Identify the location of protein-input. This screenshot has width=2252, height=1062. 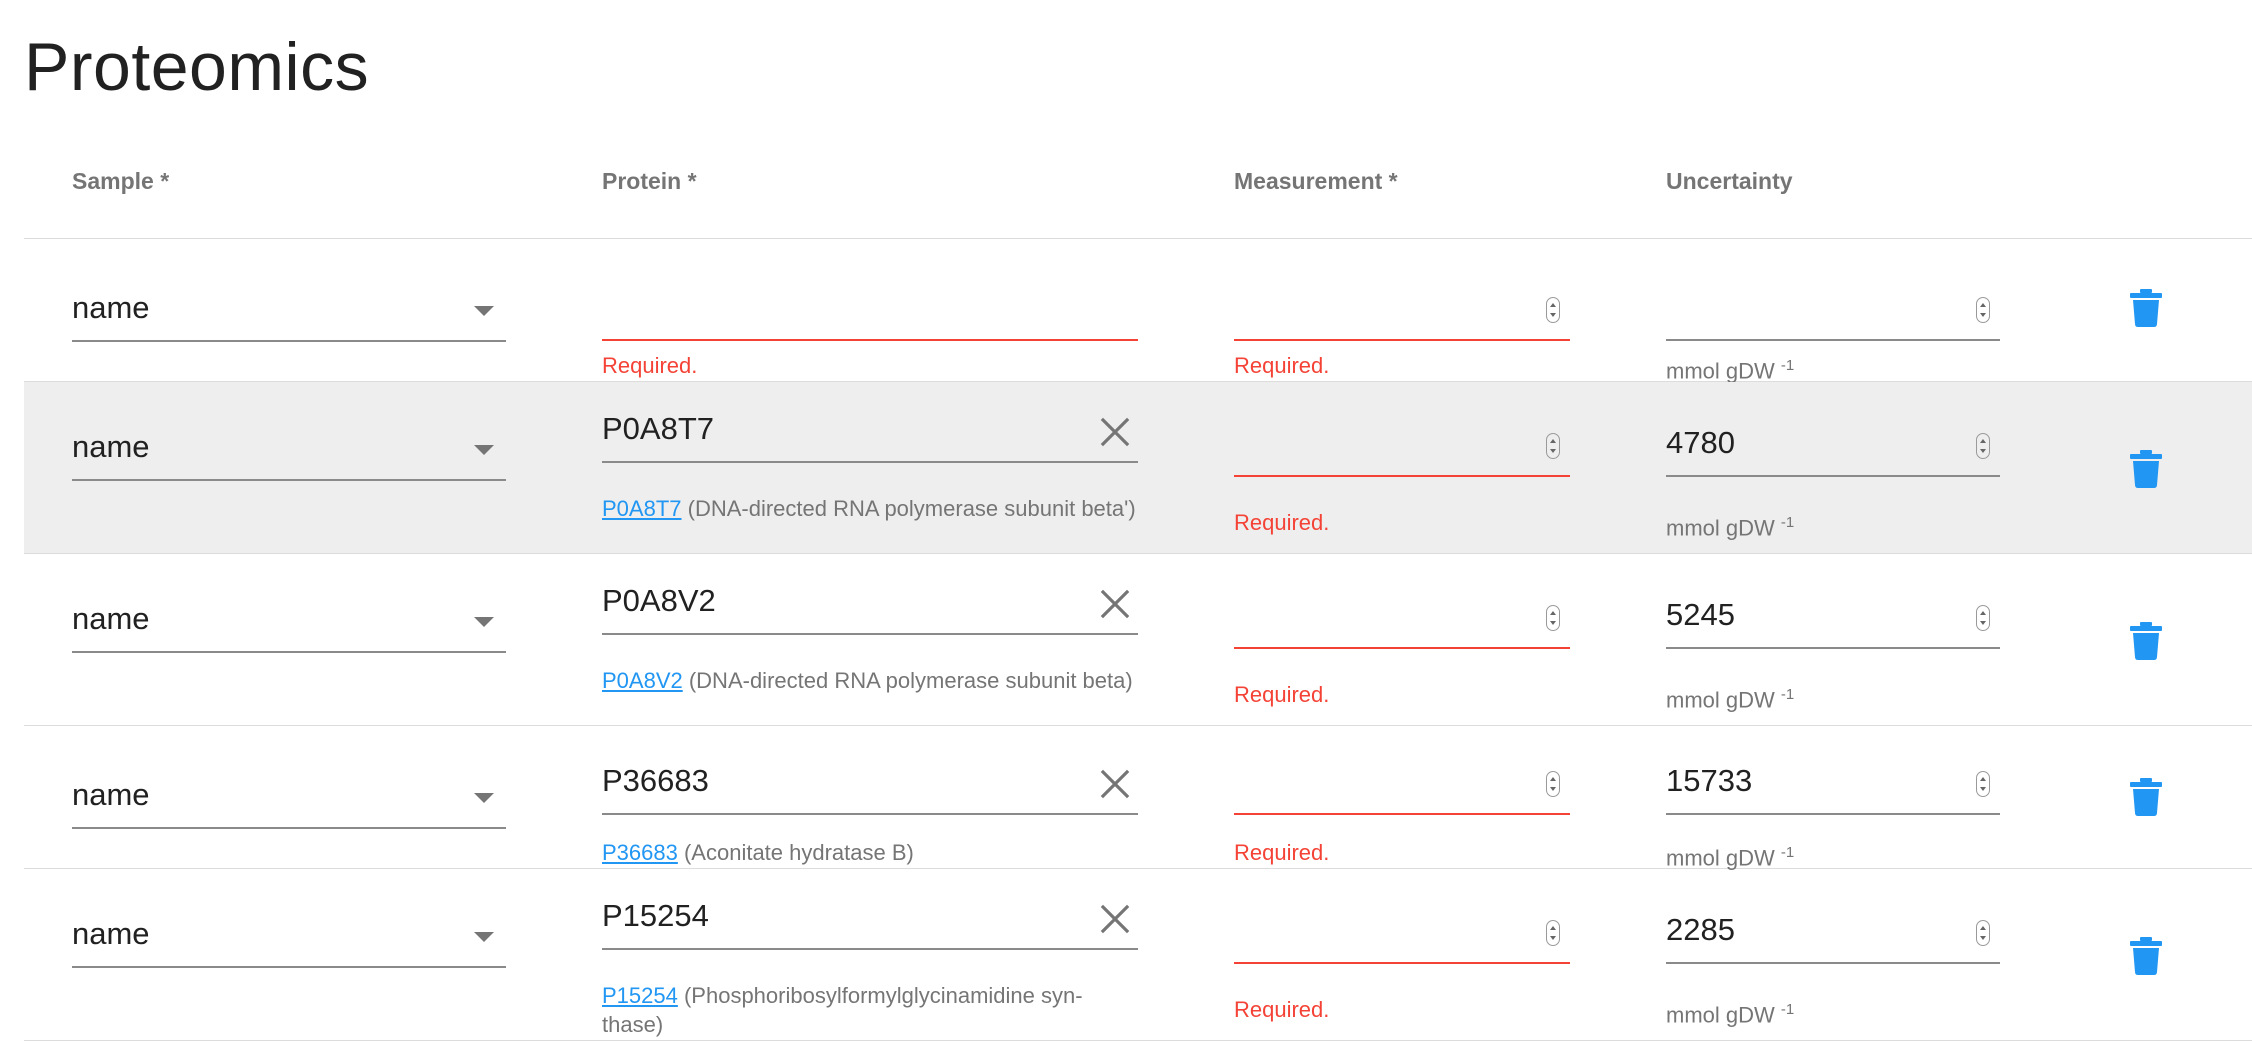
(870, 315).